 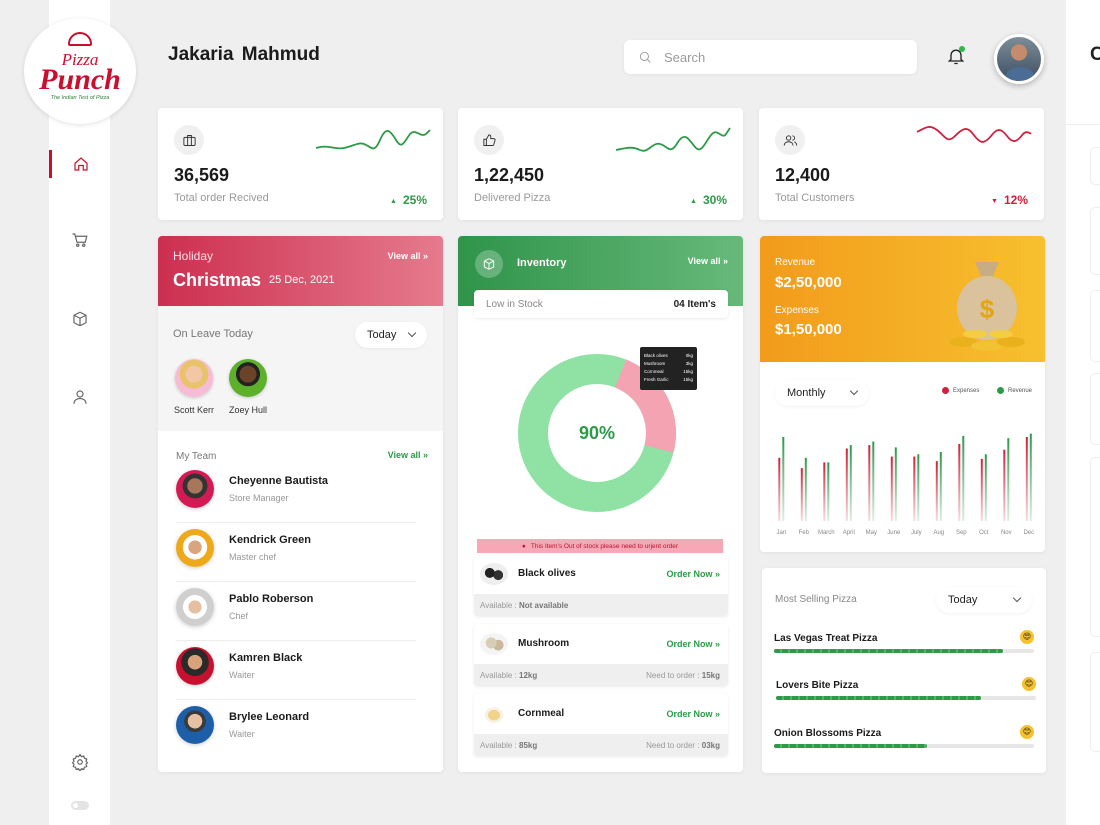 I want to click on member-name: Kendrick Green, so click(x=270, y=540).